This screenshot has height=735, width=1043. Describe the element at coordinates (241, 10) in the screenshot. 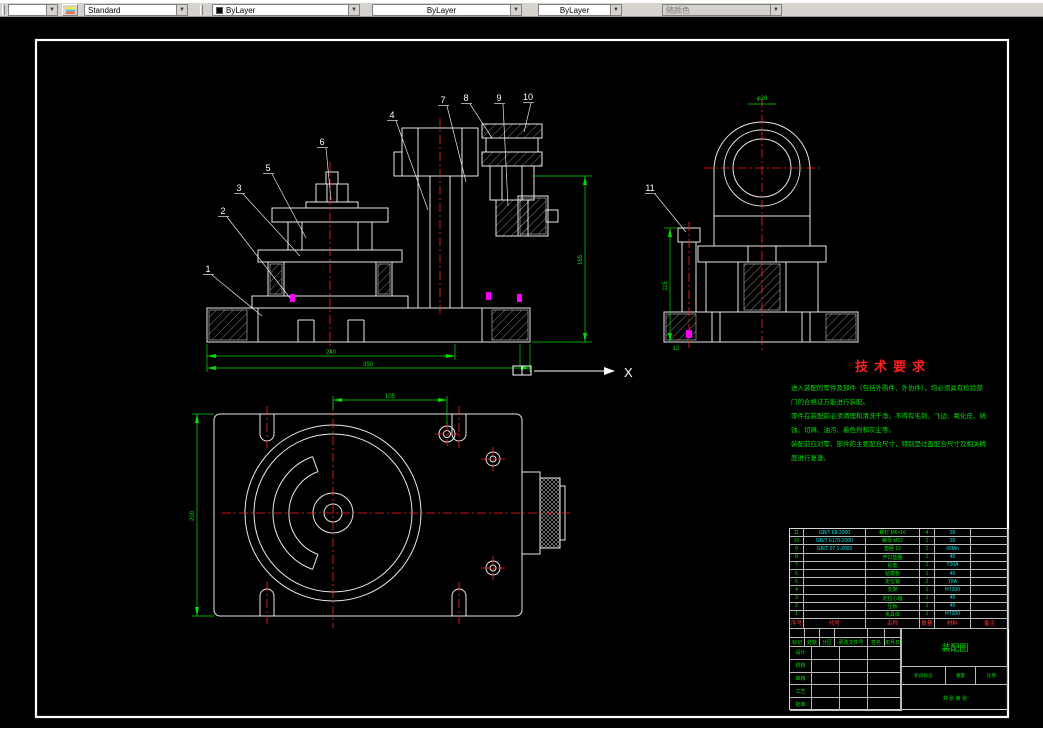

I see `color-combo-label: ByLayer` at that location.